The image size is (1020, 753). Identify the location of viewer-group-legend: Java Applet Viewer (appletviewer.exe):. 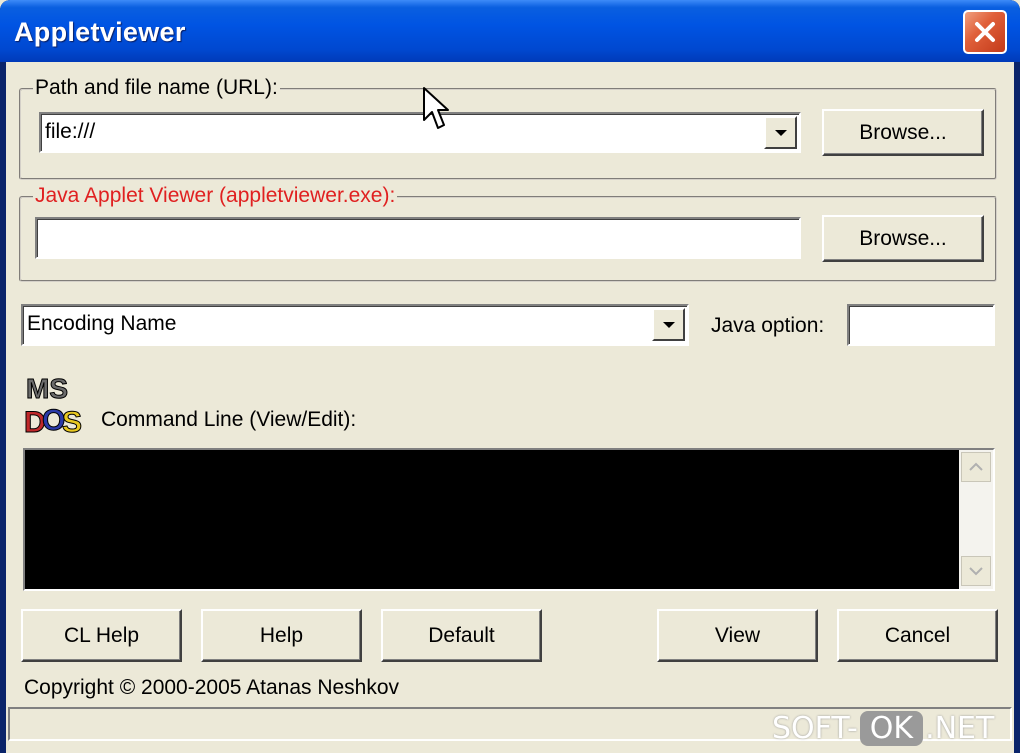
(215, 196).